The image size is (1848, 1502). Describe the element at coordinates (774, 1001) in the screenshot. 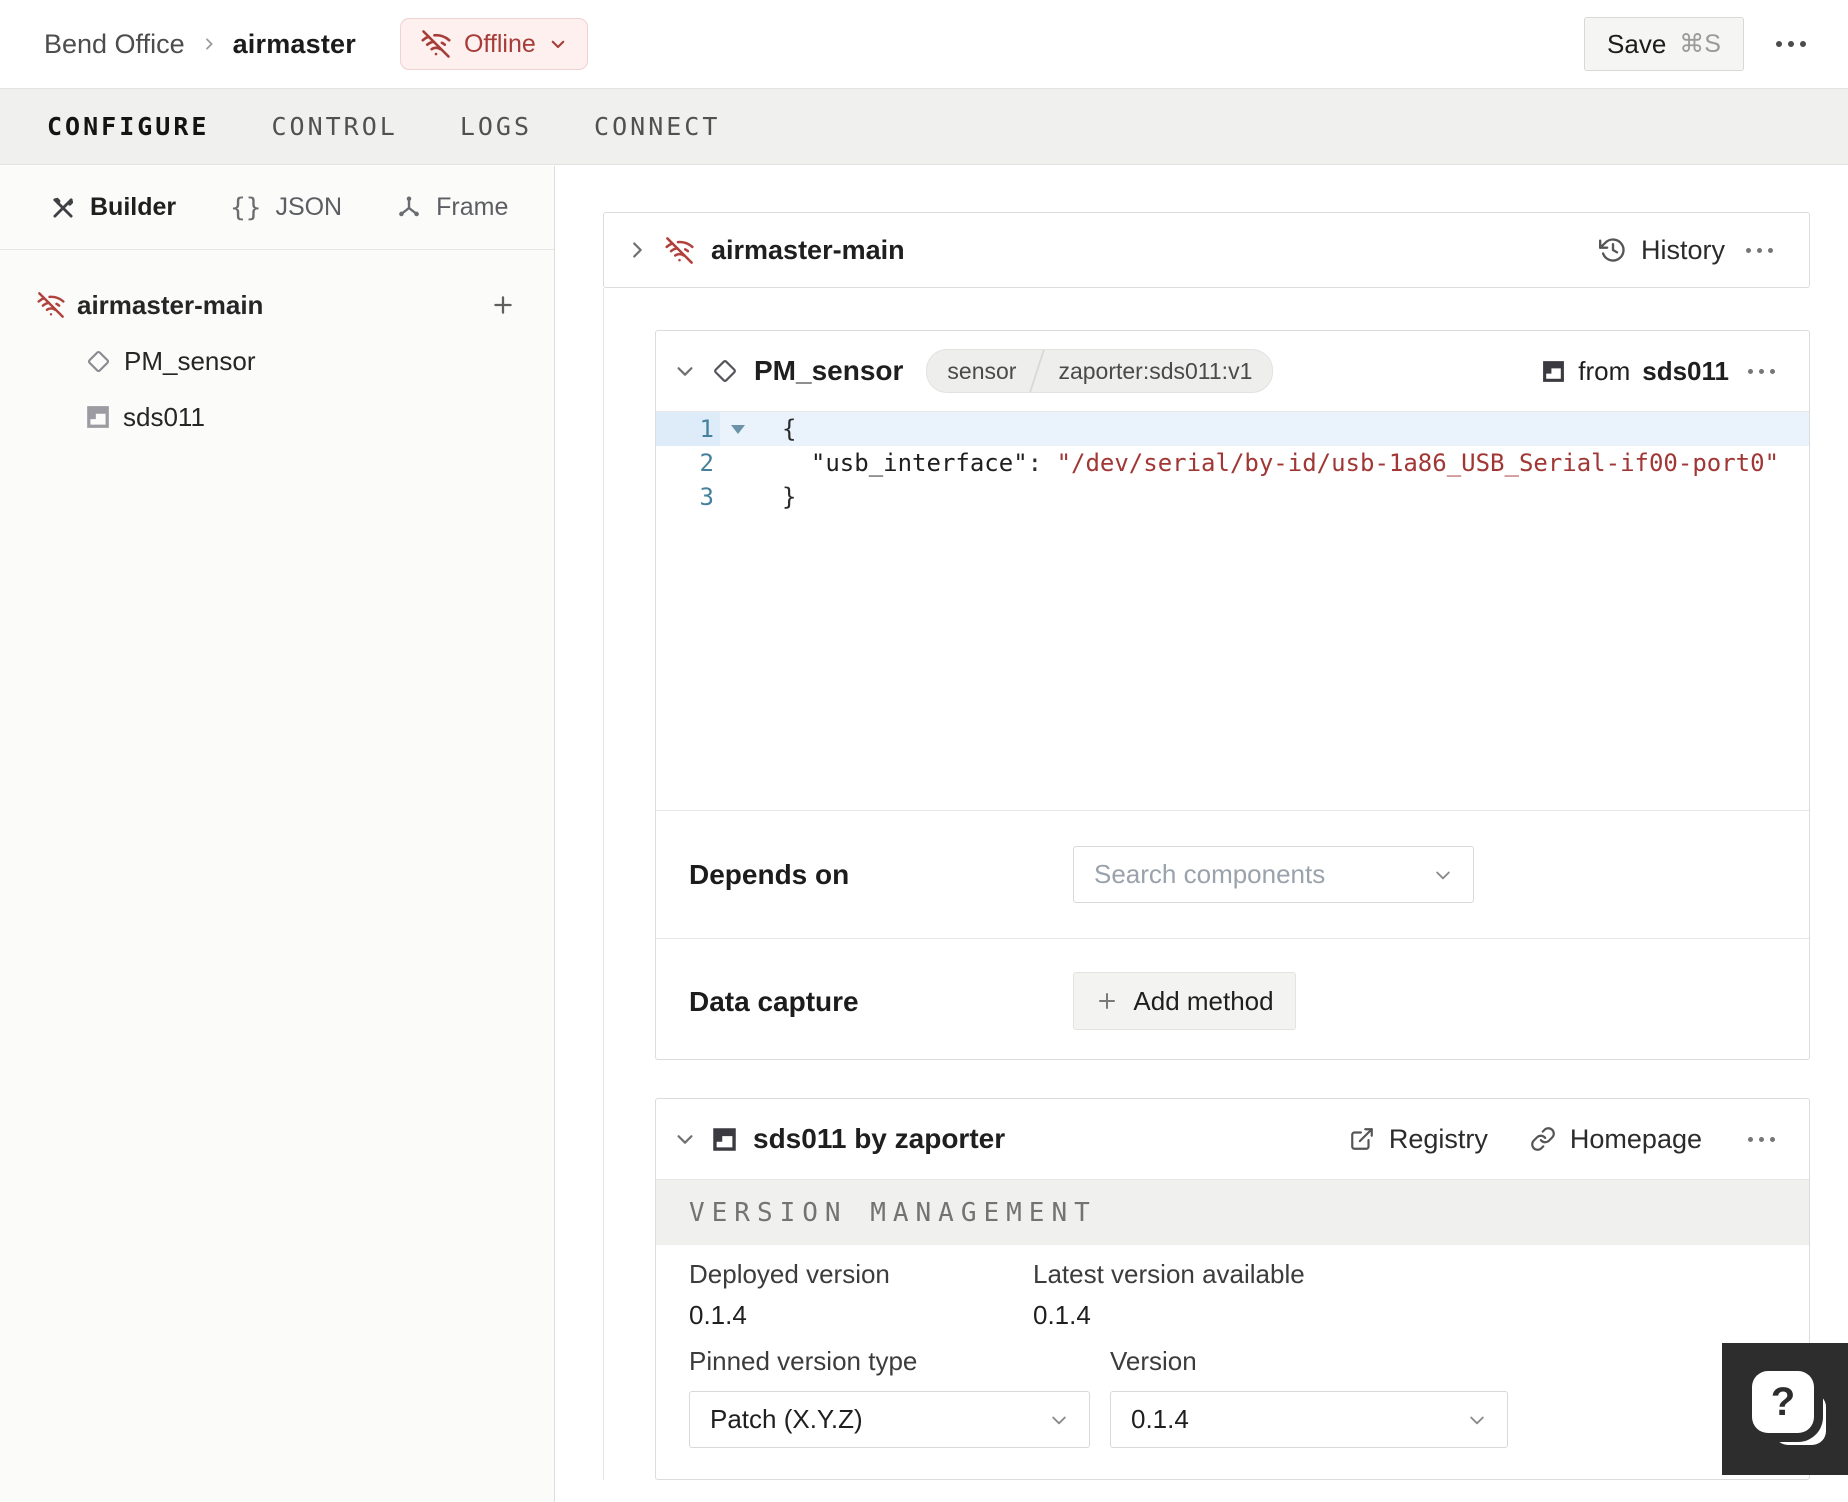

I see `data-capture-label: Data capture` at that location.